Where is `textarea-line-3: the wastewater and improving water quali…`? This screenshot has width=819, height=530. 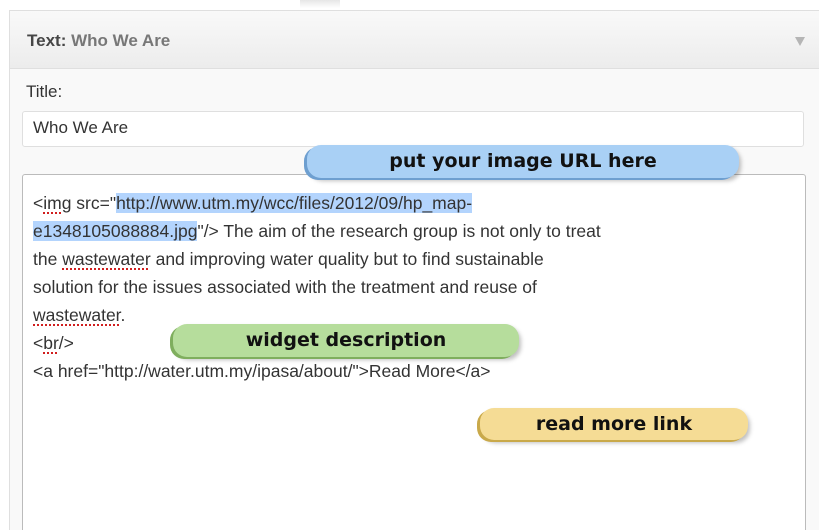 textarea-line-3: the wastewater and improving water quali… is located at coordinates (288, 259).